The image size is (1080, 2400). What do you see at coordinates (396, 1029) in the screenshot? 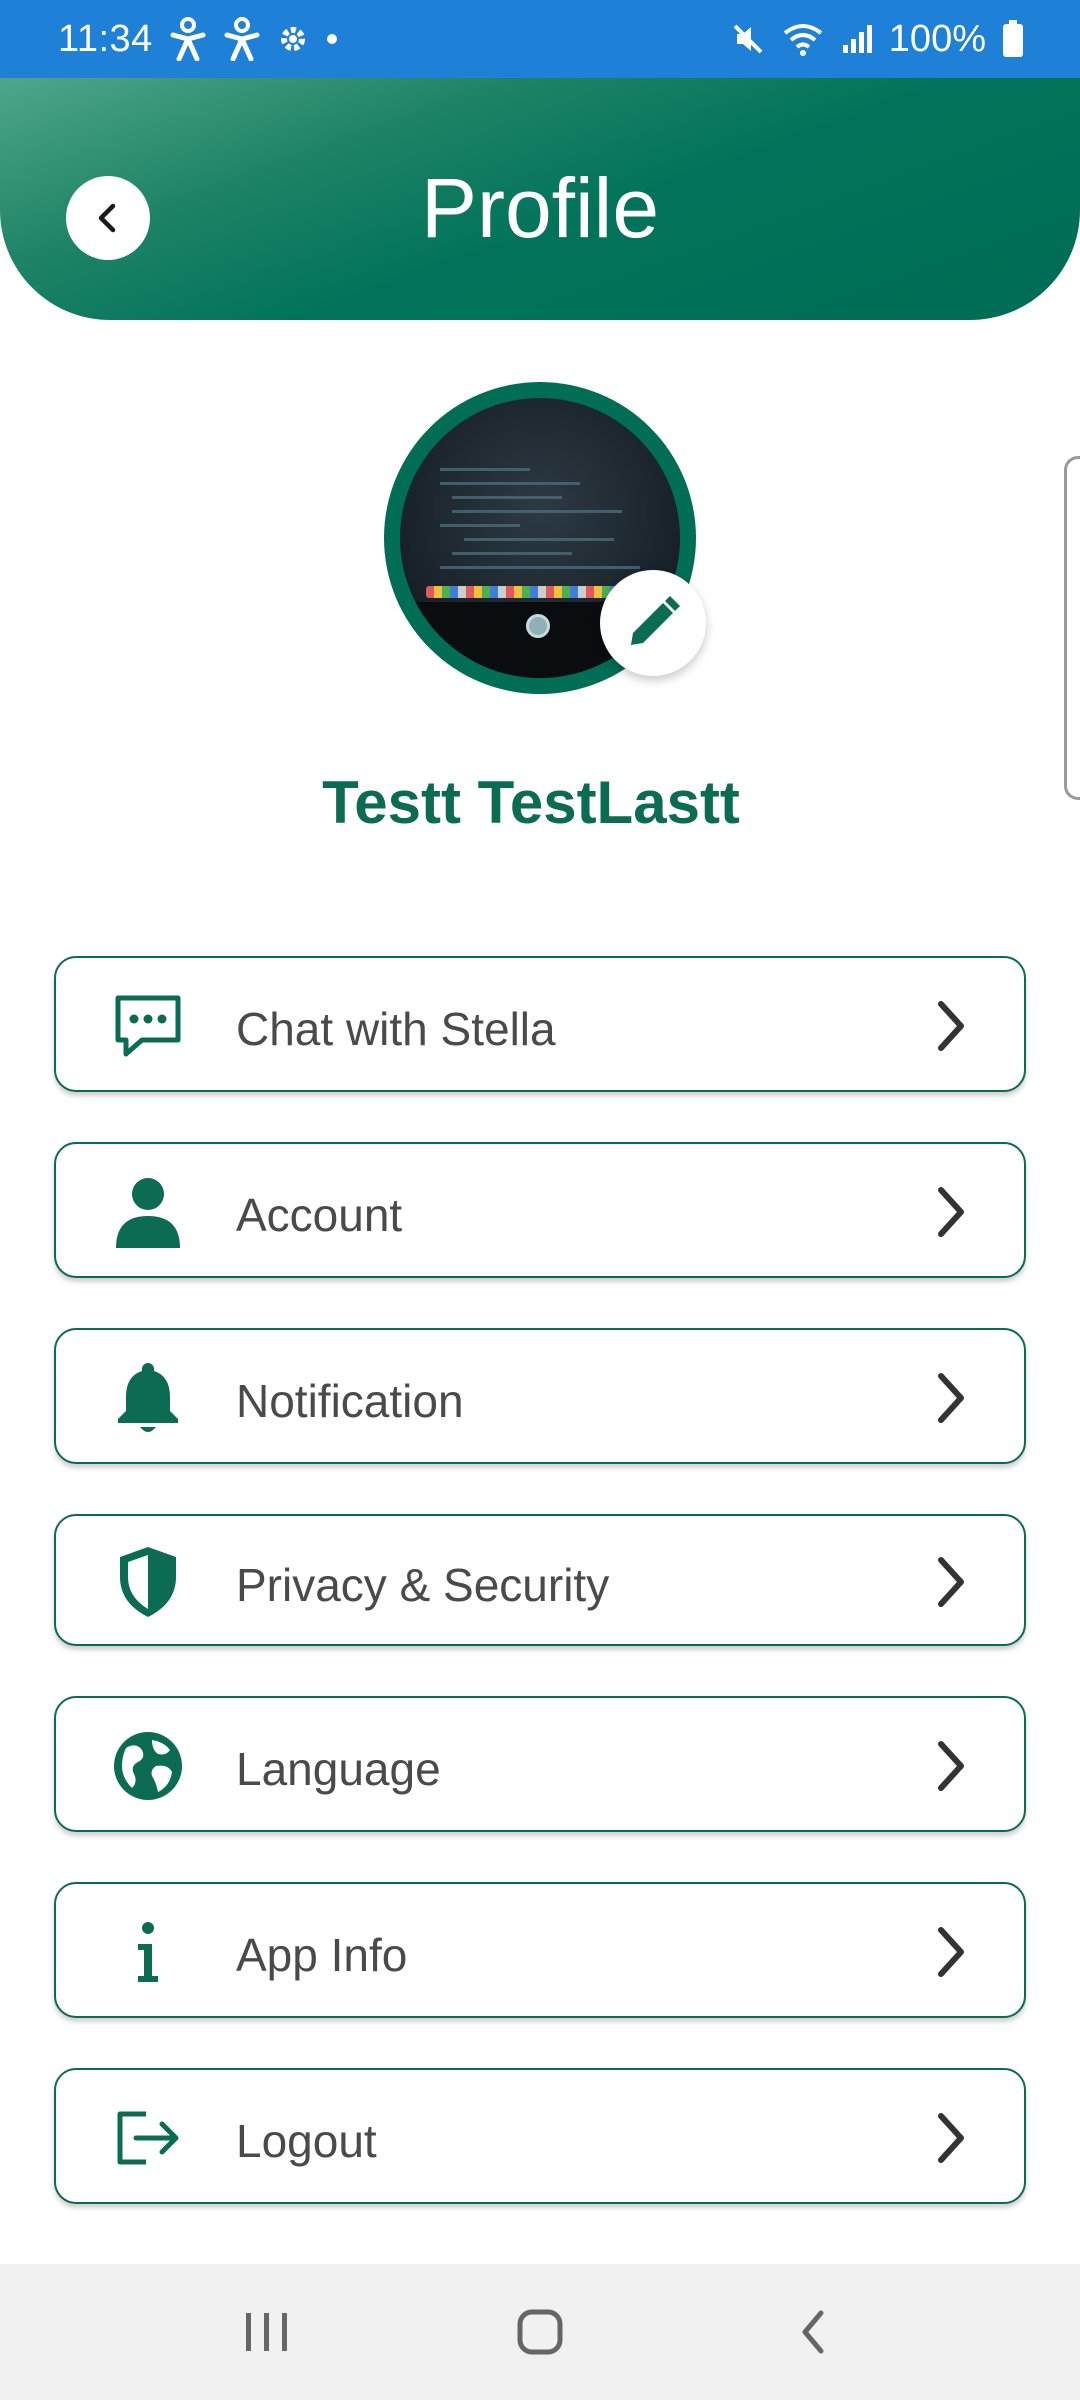
I see `menu-item-label: Chat with Stella` at bounding box center [396, 1029].